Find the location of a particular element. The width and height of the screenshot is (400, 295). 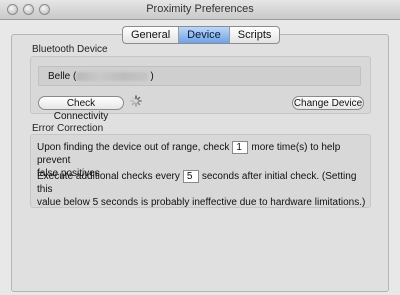

error-correction-section-title: Error Correction is located at coordinates (68, 128).